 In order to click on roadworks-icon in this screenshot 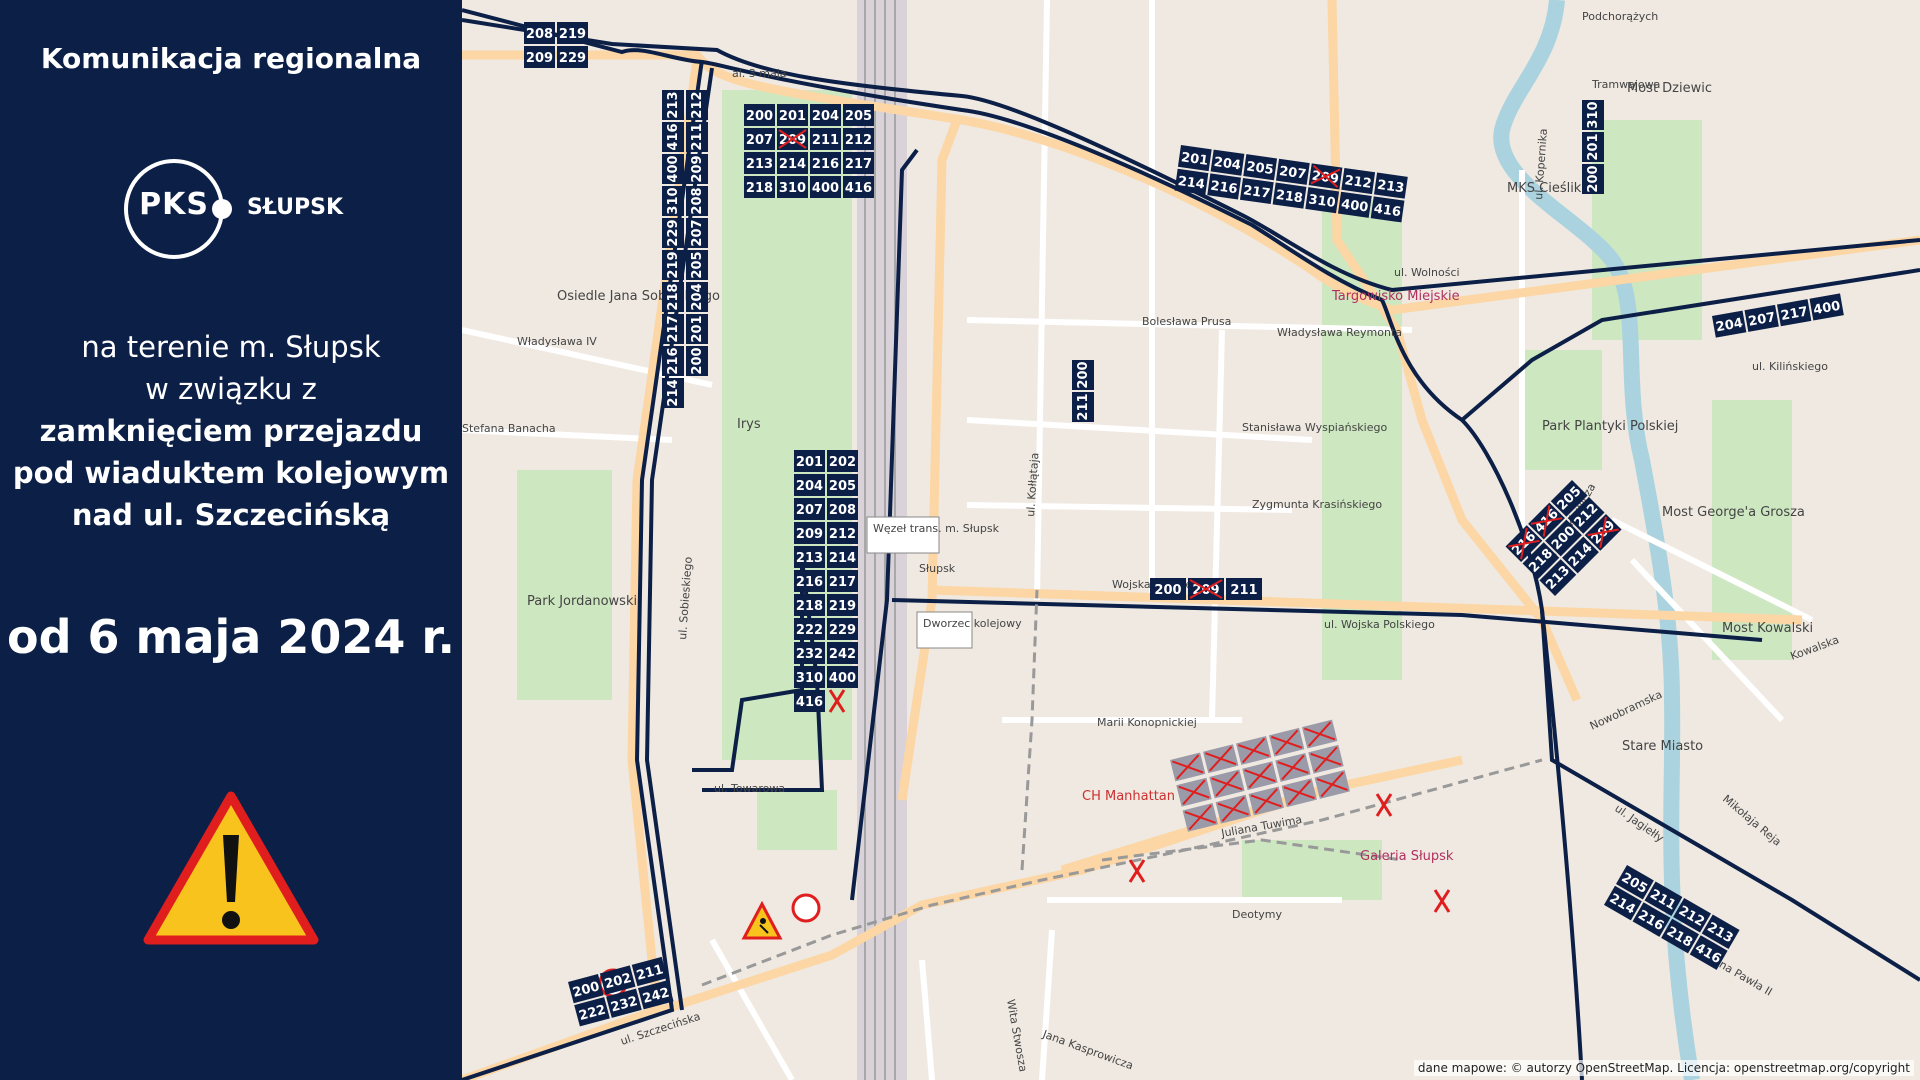, I will do `click(762, 920)`.